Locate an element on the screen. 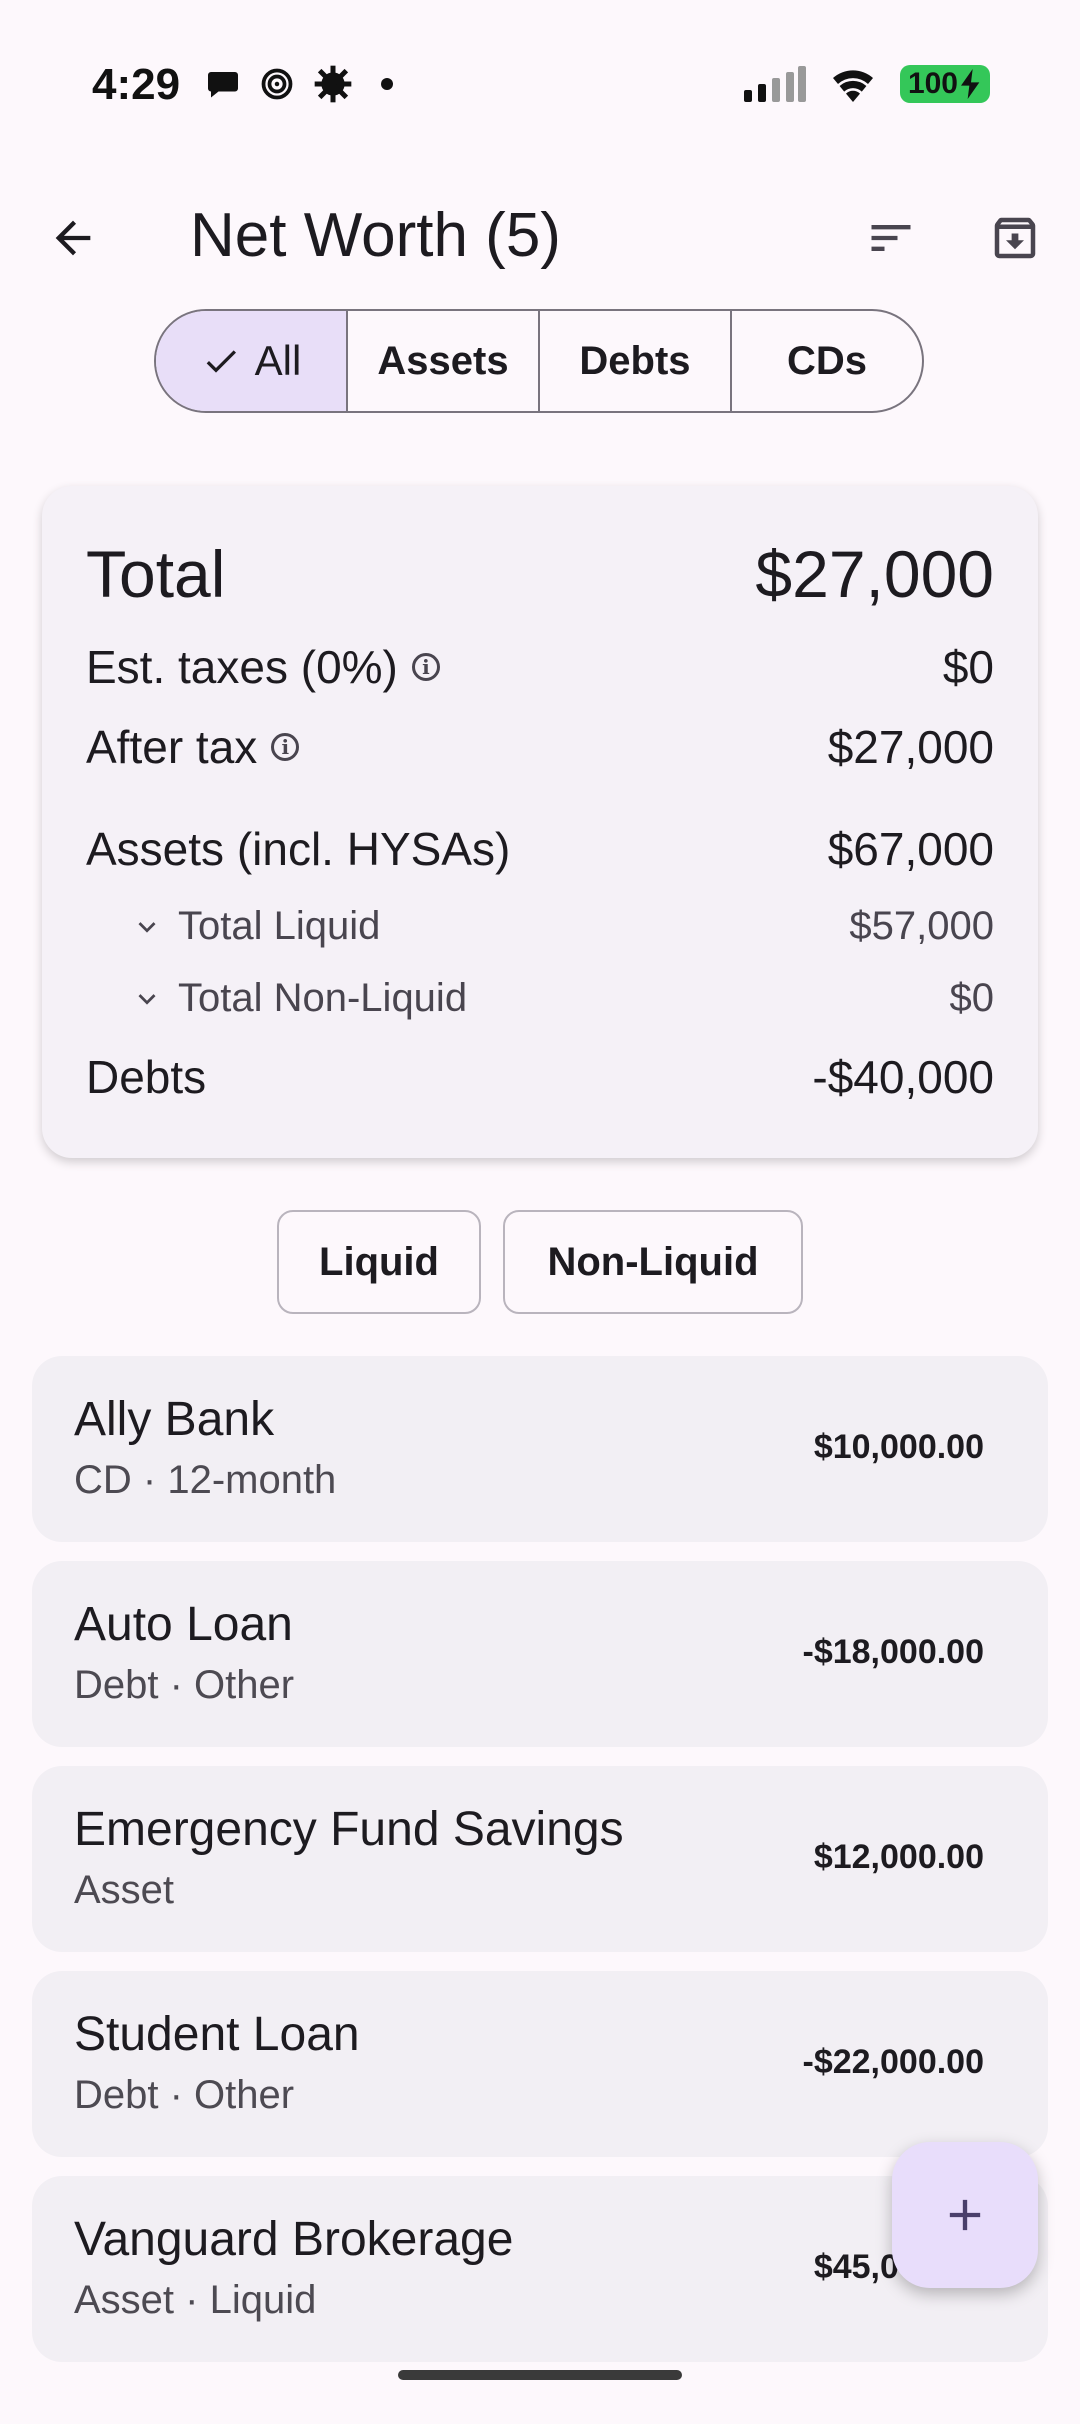 This screenshot has height=2424, width=1080. sort-button is located at coordinates (891, 238).